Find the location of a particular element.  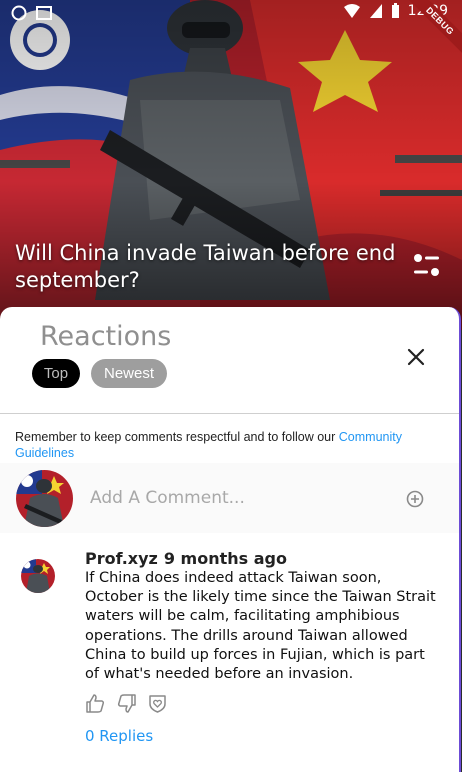

dislike-button is located at coordinates (126, 703).